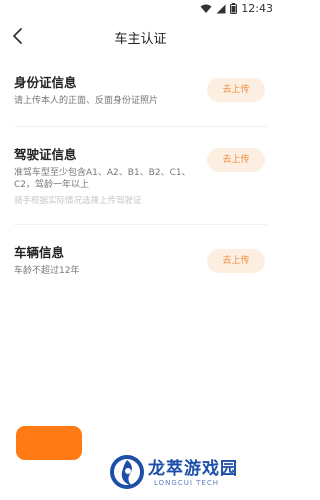  I want to click on wifi-icon, so click(206, 8).